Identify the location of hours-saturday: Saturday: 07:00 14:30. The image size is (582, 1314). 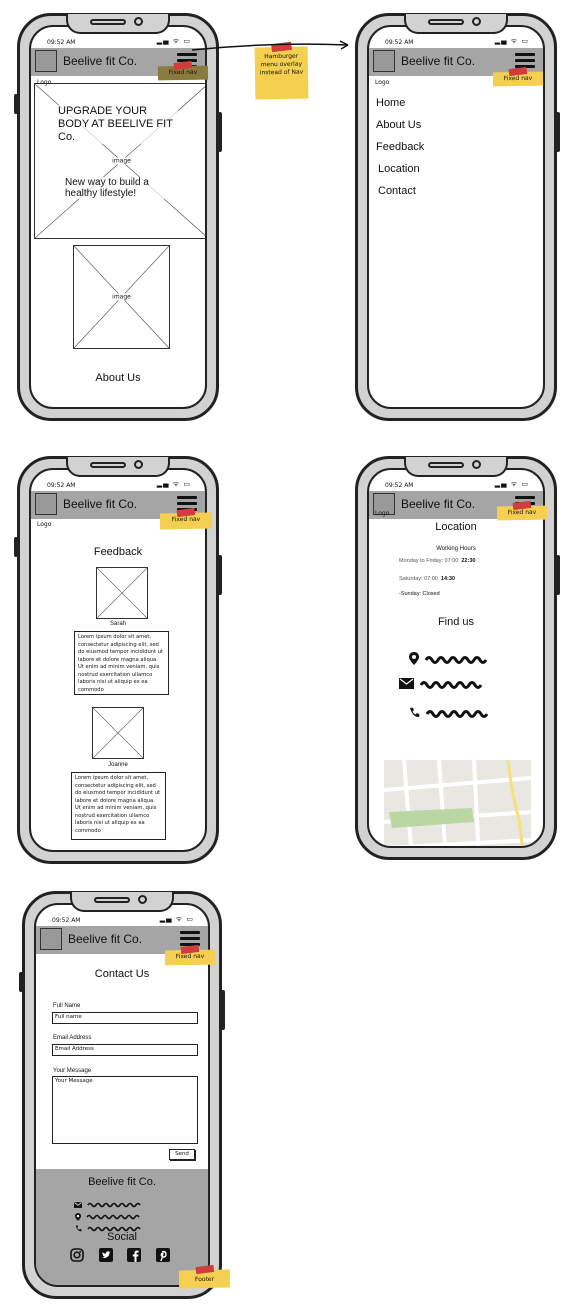
(427, 579).